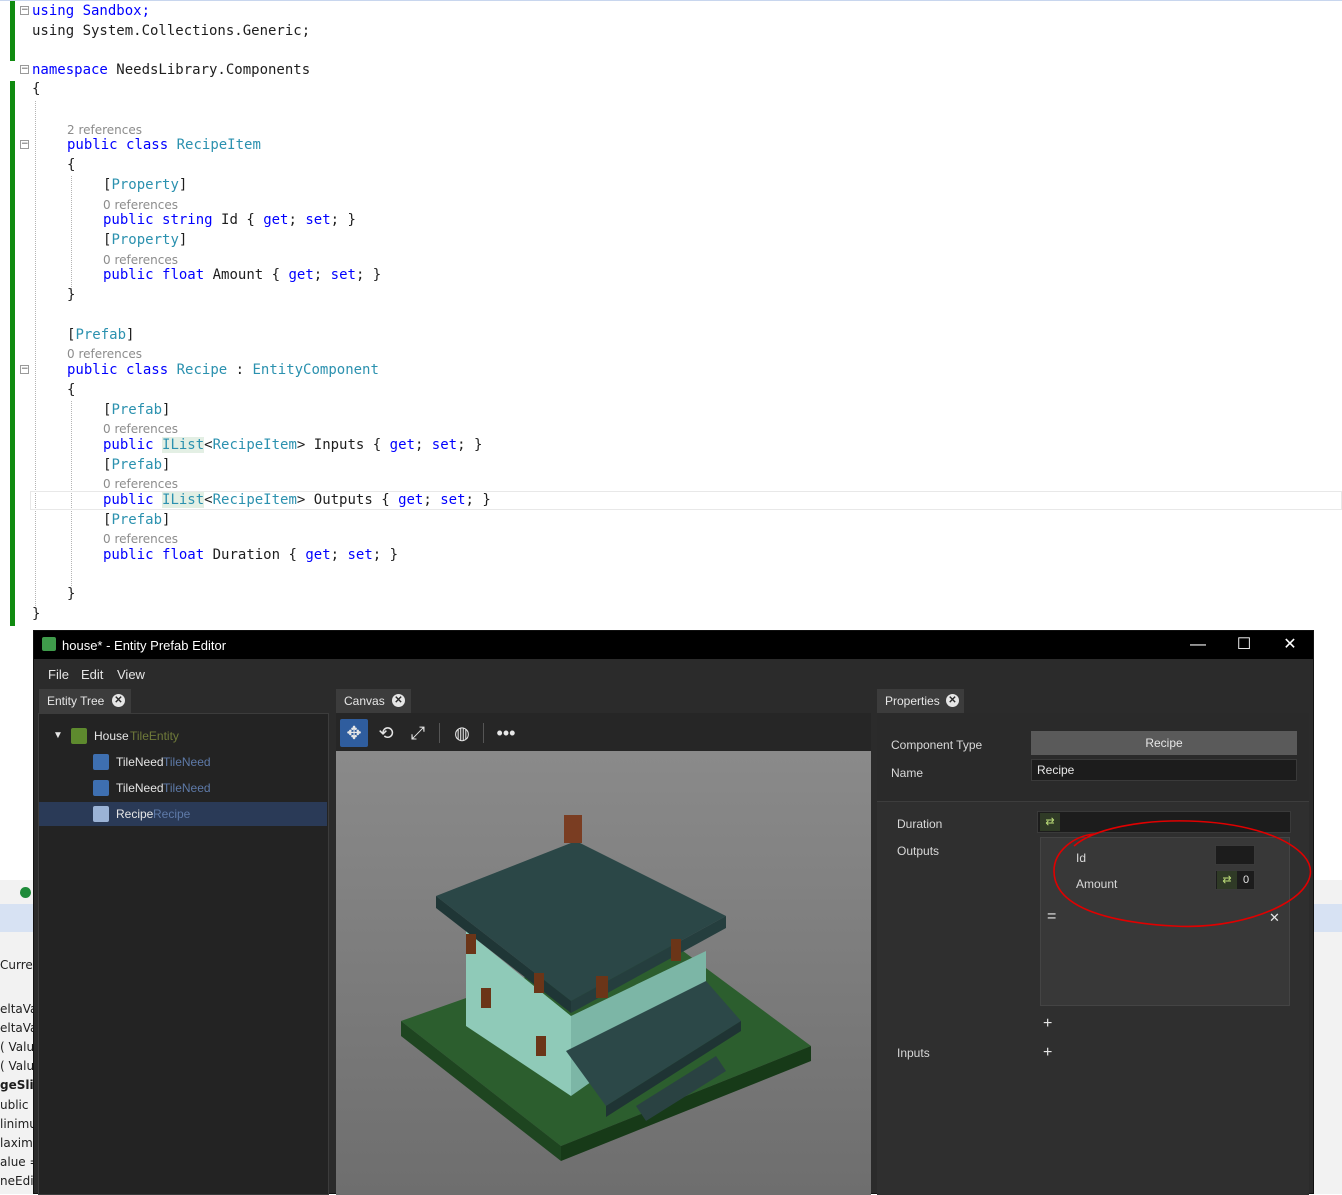 The width and height of the screenshot is (1342, 1195). I want to click on background-text: alue =, so click(16, 1162).